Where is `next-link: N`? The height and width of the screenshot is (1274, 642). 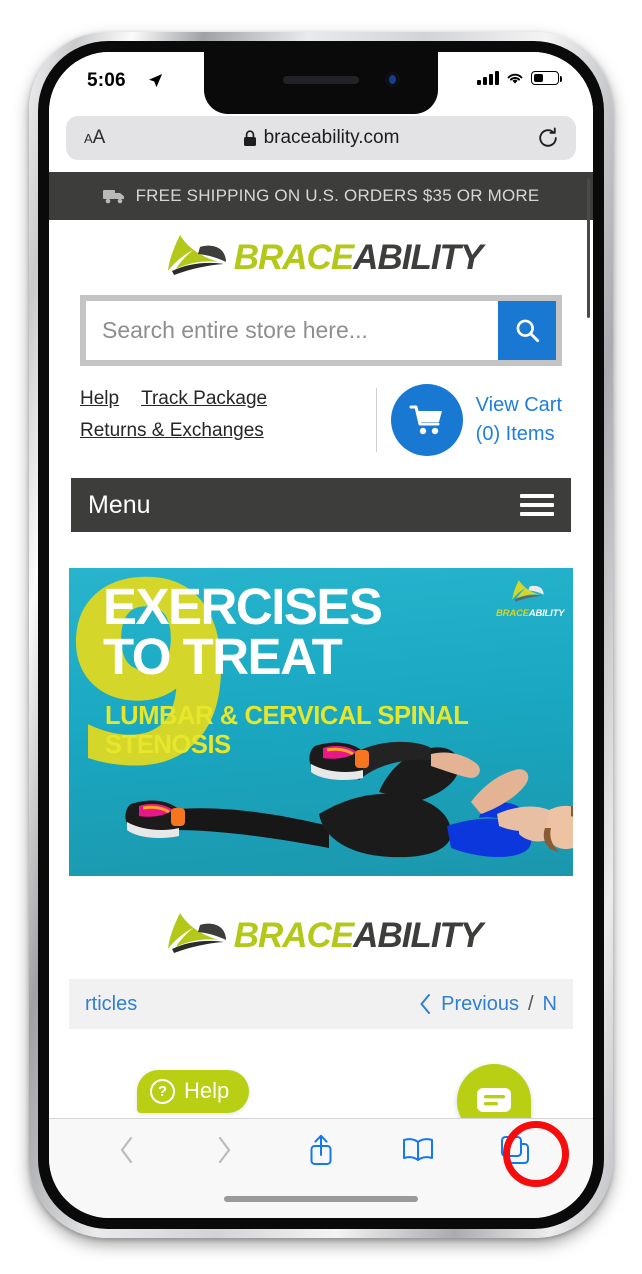
next-link: N is located at coordinates (550, 1004).